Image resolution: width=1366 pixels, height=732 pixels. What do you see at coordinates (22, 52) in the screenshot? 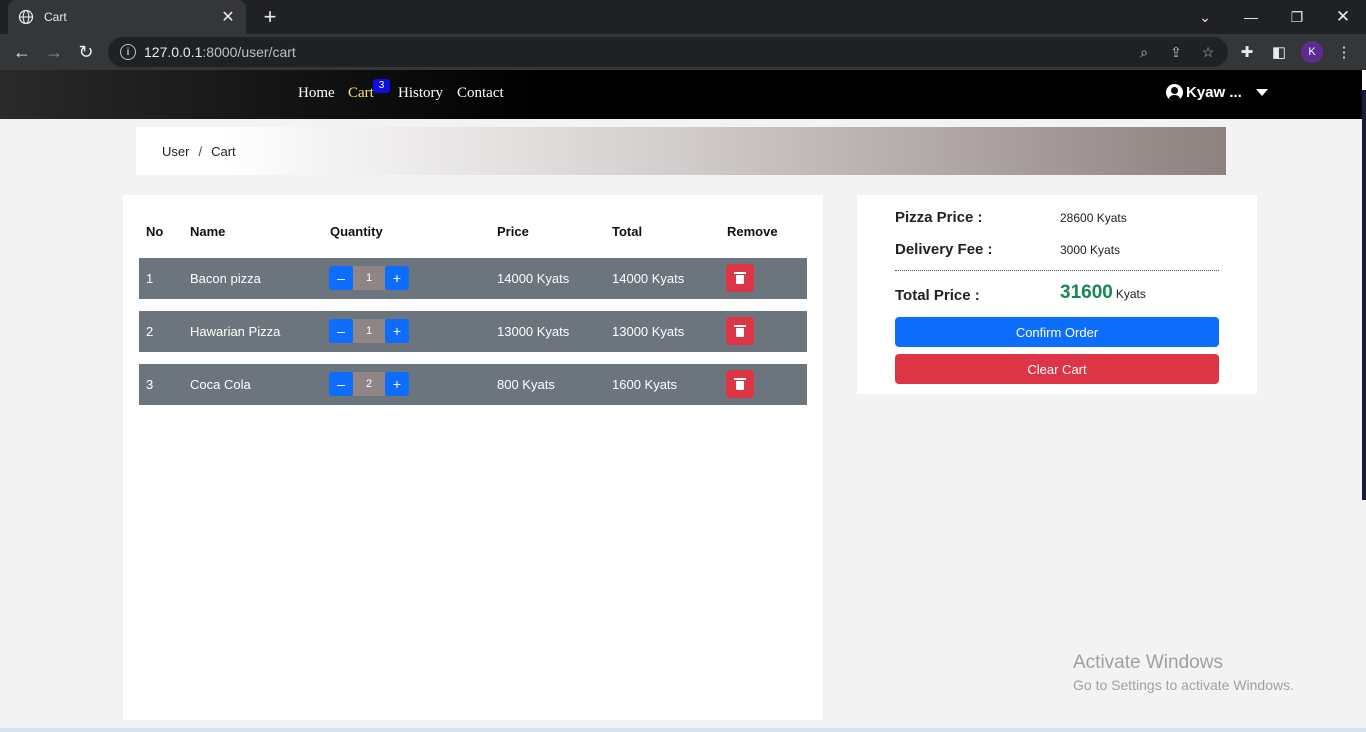
I see `back-icon: ←` at bounding box center [22, 52].